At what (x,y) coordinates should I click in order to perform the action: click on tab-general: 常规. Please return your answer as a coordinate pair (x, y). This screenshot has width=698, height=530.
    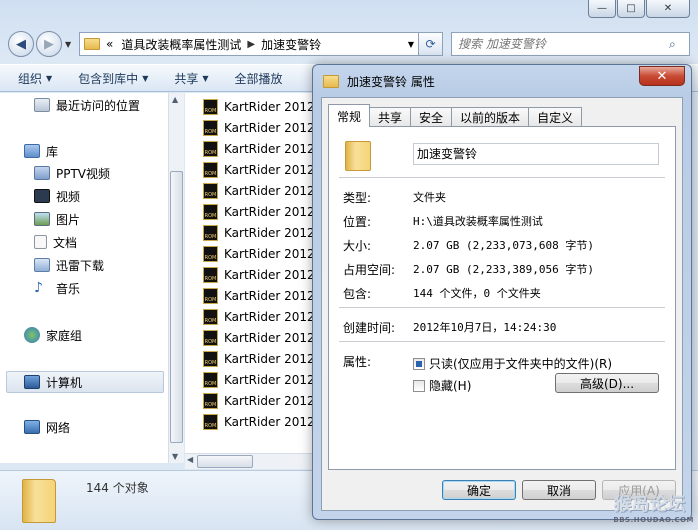
    Looking at the image, I should click on (349, 115).